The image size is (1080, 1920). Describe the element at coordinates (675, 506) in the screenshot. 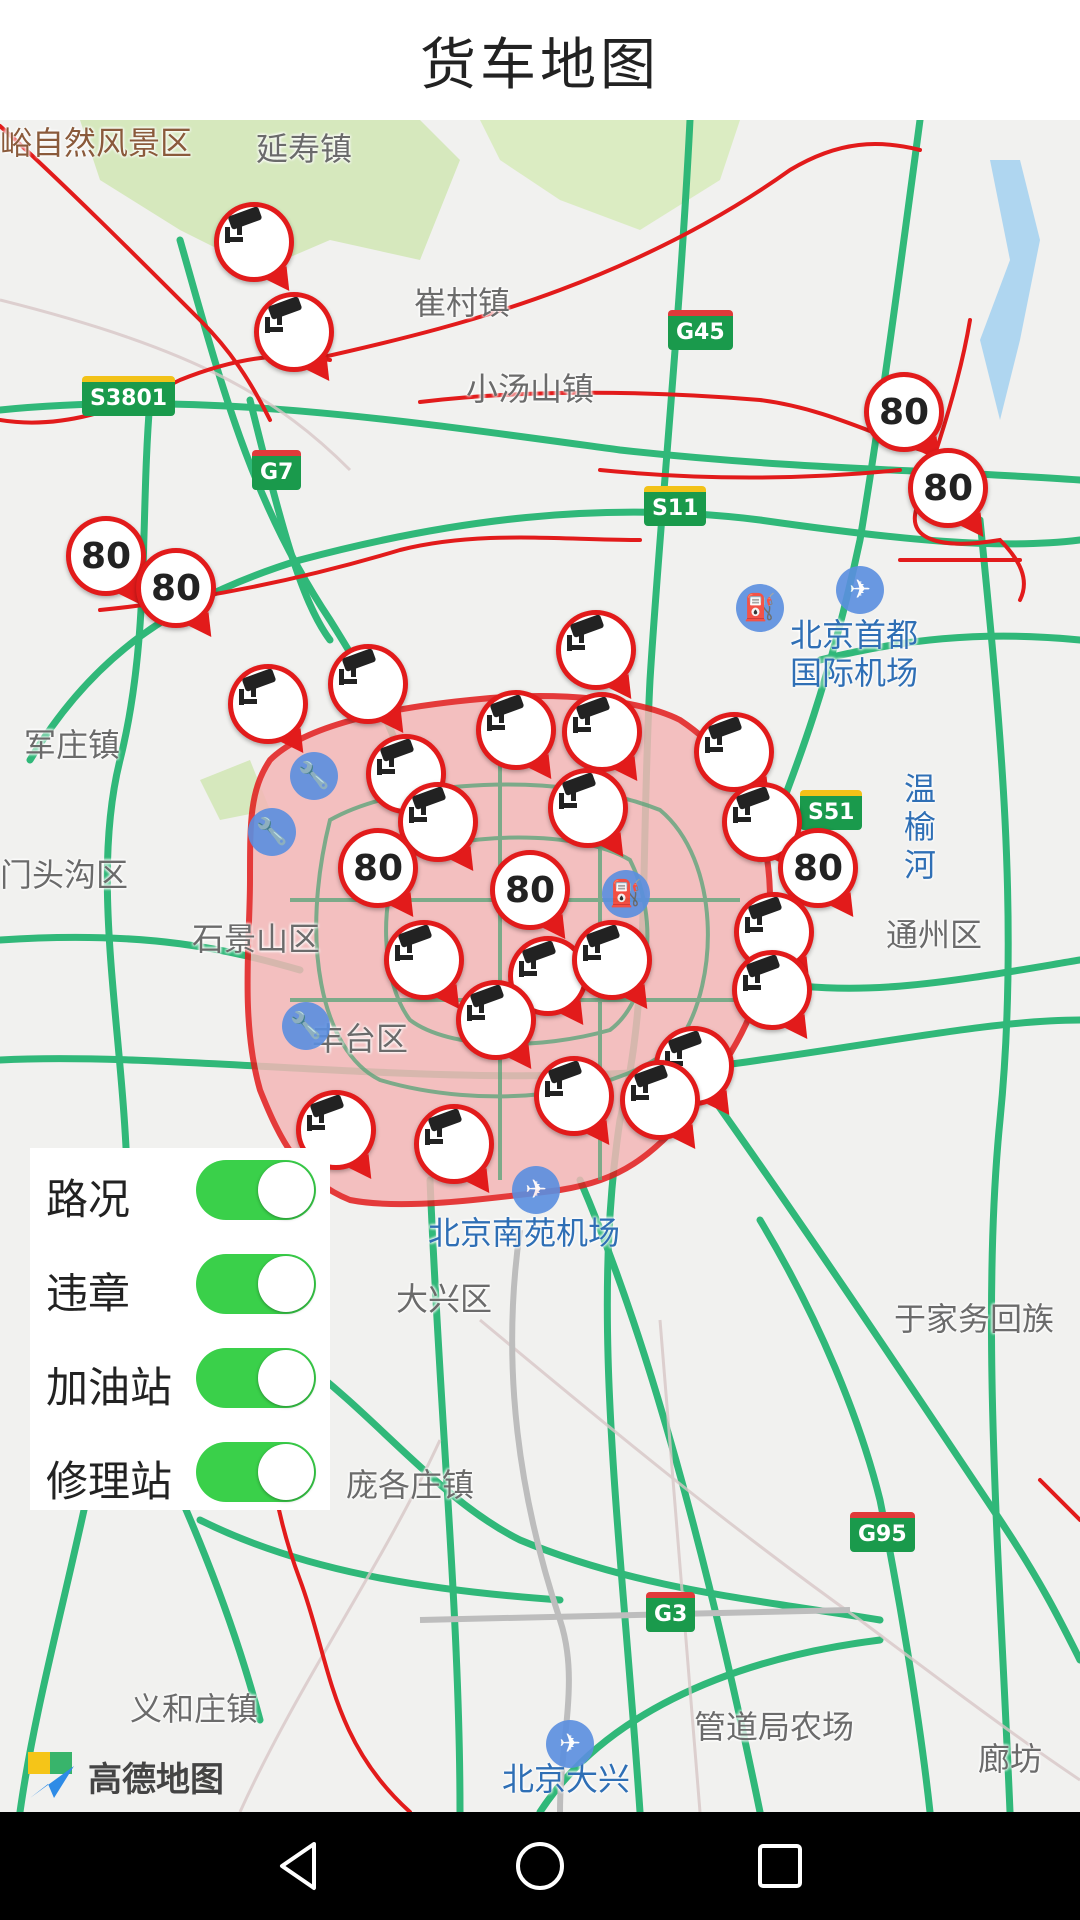

I see `highway-shield: S11` at that location.